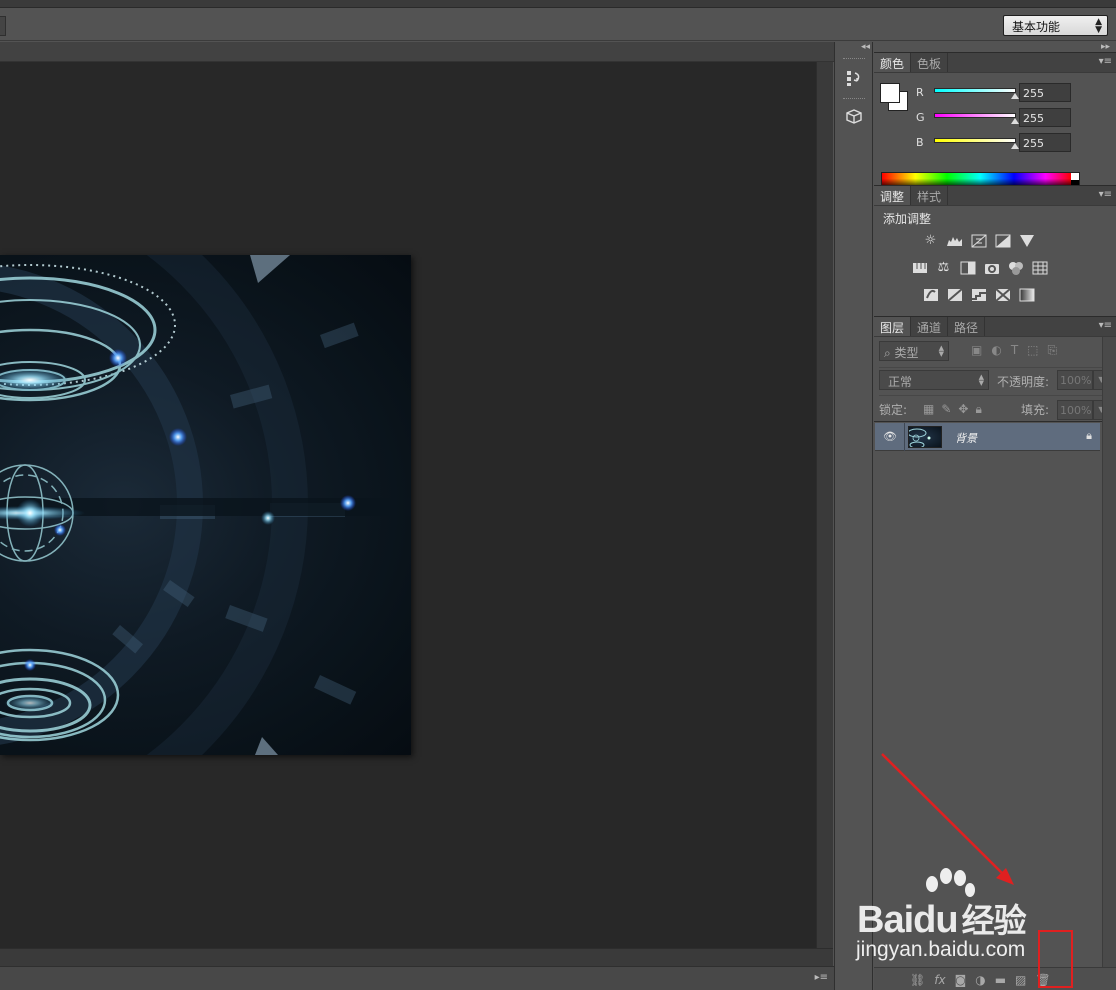 This screenshot has height=990, width=1116. Describe the element at coordinates (995, 379) in the screenshot. I see `blend-row: 正常 ▲▼ 不透明度: 100% ▼` at that location.